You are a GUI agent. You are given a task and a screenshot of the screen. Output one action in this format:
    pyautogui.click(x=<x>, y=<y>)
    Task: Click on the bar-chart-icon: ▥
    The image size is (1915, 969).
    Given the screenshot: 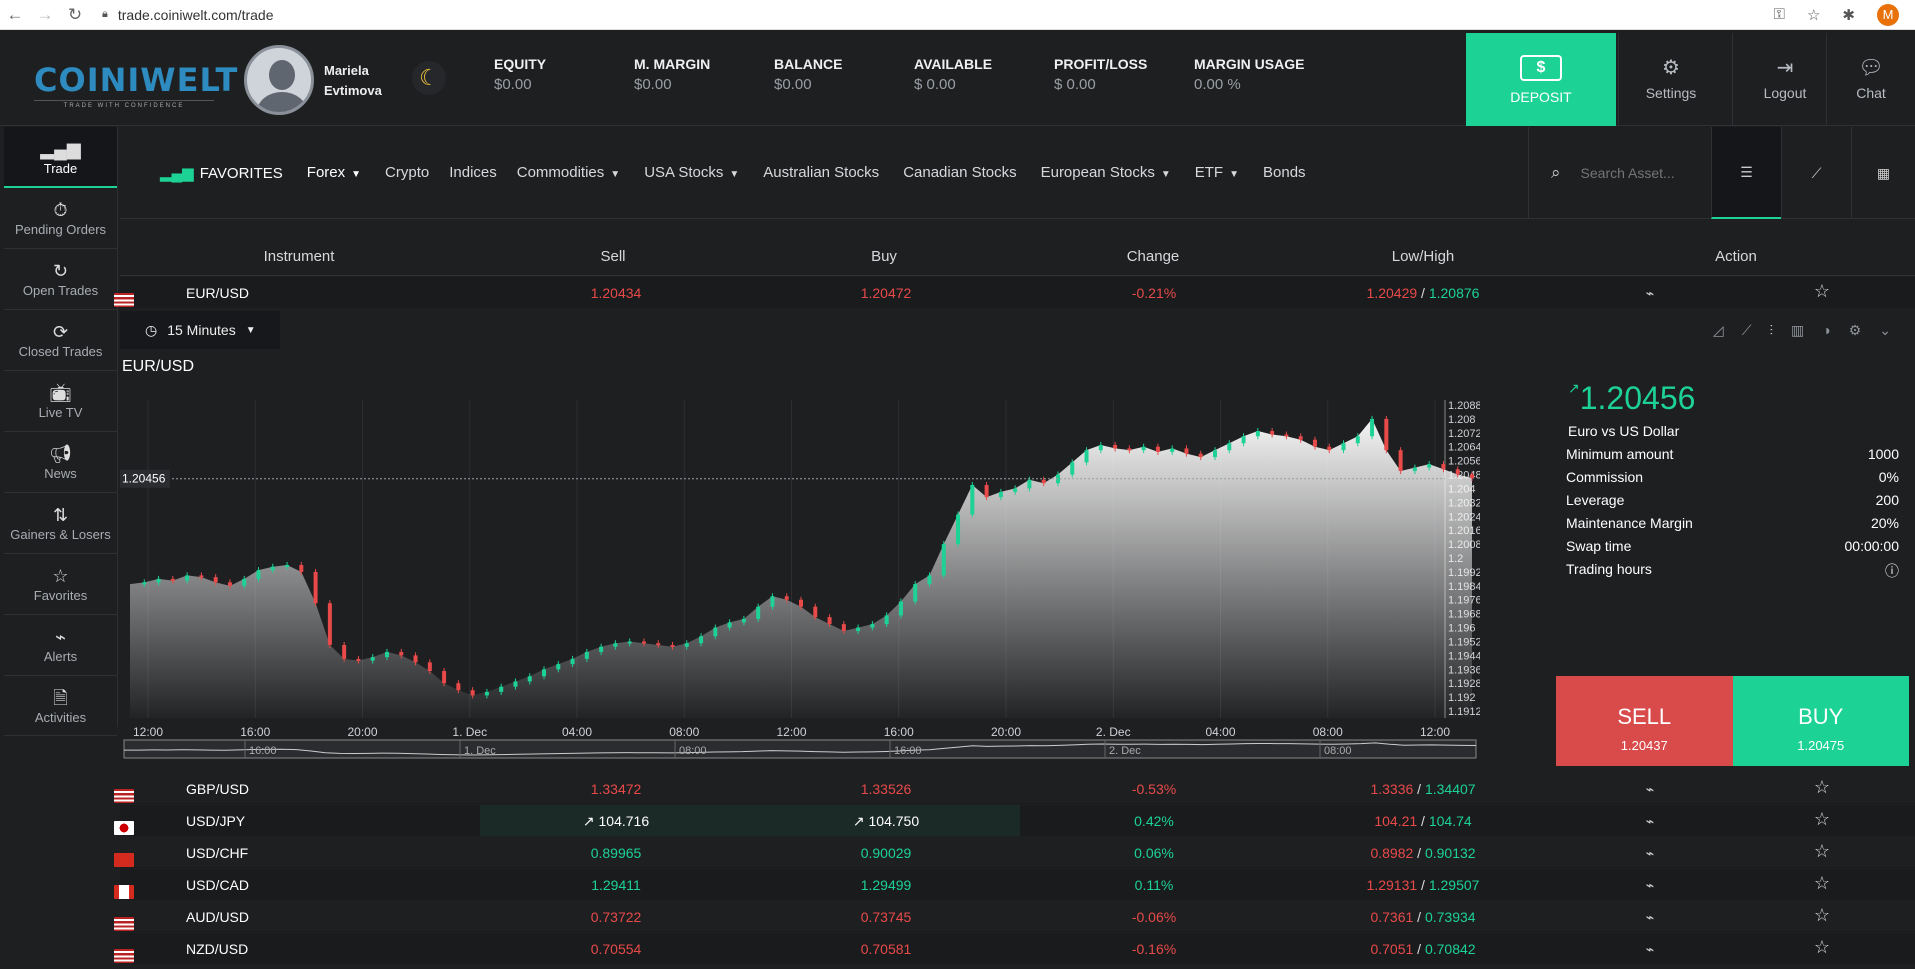 What is the action you would take?
    pyautogui.click(x=1797, y=330)
    